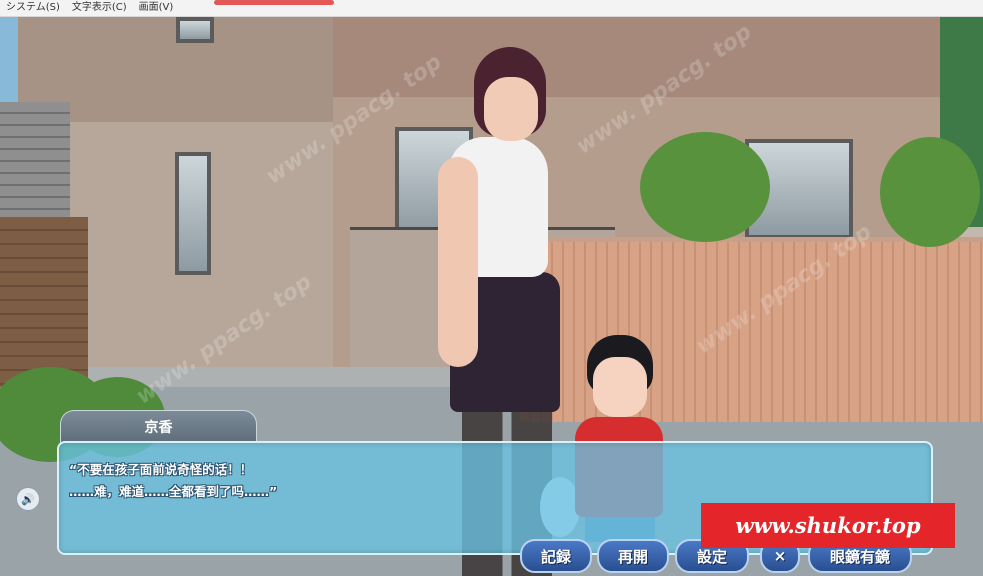  I want to click on woman-face, so click(511, 109).